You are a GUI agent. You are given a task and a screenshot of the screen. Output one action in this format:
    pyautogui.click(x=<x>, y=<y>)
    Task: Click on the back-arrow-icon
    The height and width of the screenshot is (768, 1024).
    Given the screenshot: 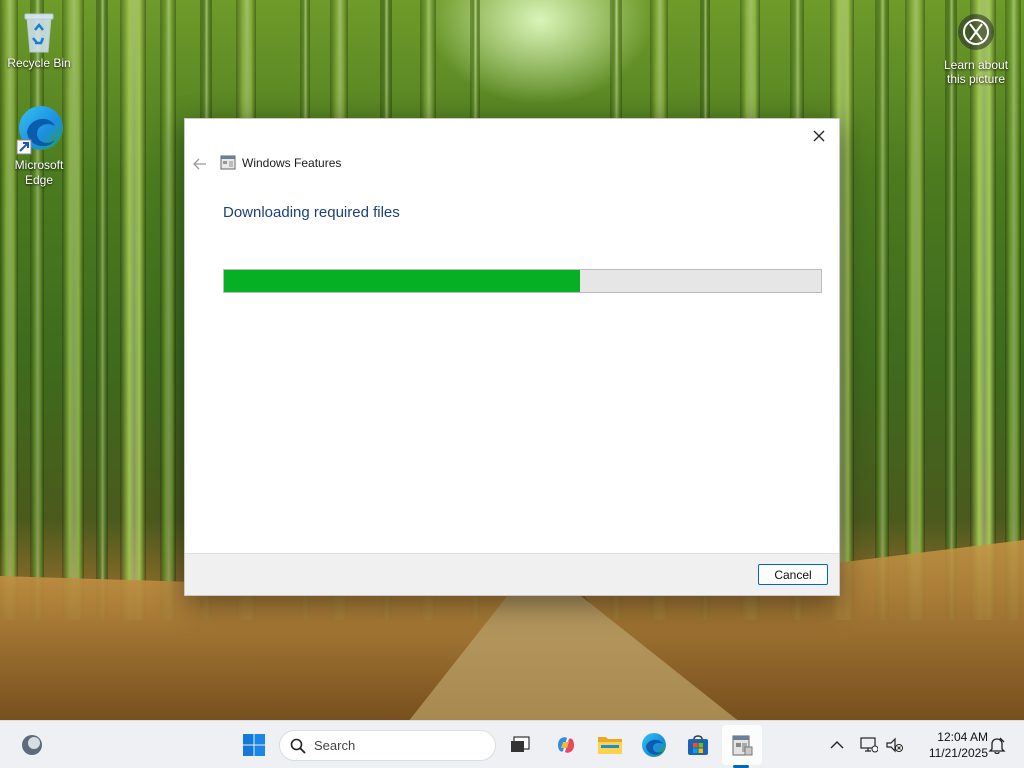 What is the action you would take?
    pyautogui.click(x=199, y=164)
    